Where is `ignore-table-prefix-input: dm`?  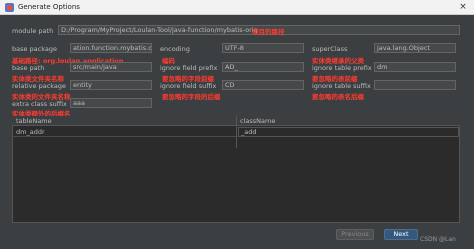 ignore-table-prefix-input: dm is located at coordinates (415, 67).